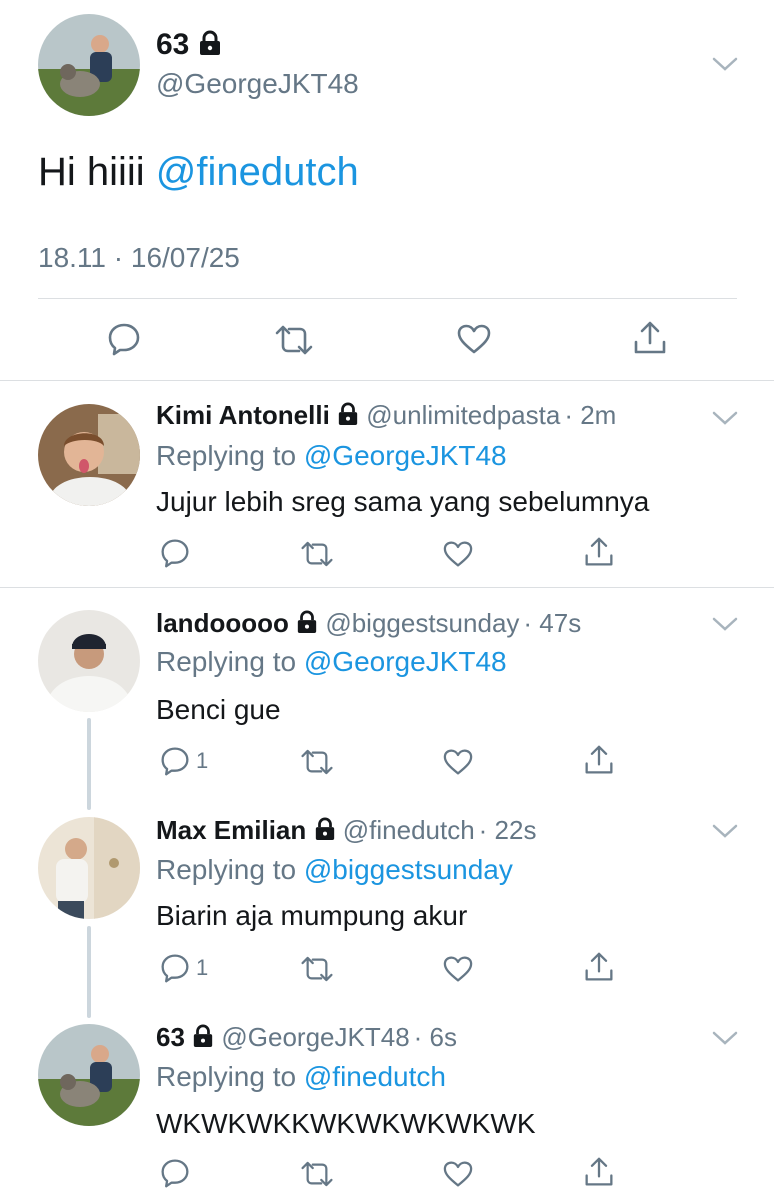 The height and width of the screenshot is (1200, 774). What do you see at coordinates (590, 415) in the screenshot?
I see `tweet-time: · 2m` at bounding box center [590, 415].